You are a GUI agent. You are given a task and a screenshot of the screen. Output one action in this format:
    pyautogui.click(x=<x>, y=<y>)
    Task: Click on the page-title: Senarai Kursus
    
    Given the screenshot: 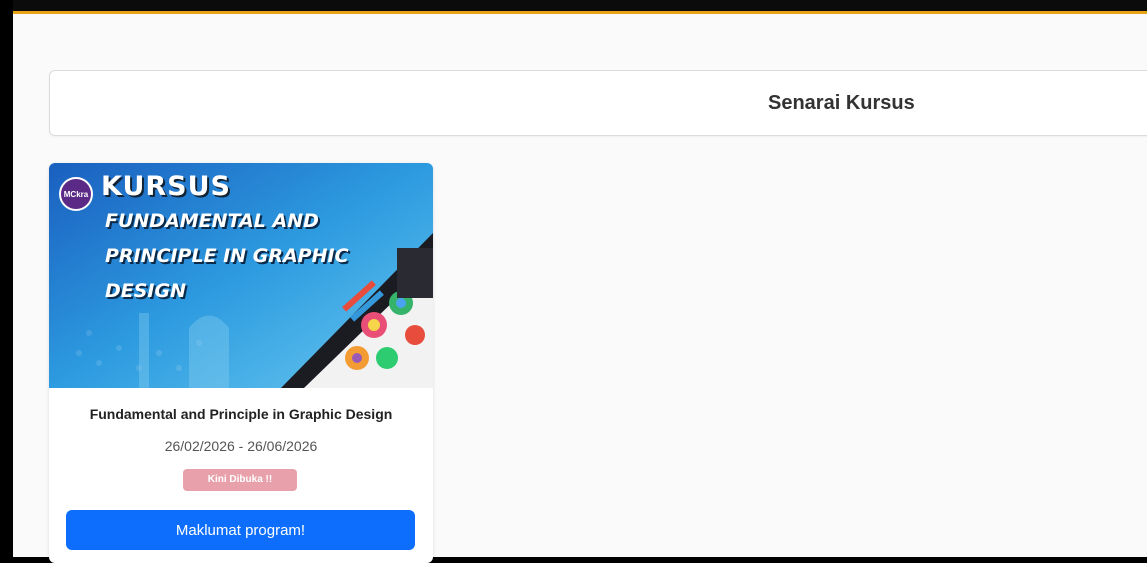 What is the action you would take?
    pyautogui.click(x=841, y=103)
    